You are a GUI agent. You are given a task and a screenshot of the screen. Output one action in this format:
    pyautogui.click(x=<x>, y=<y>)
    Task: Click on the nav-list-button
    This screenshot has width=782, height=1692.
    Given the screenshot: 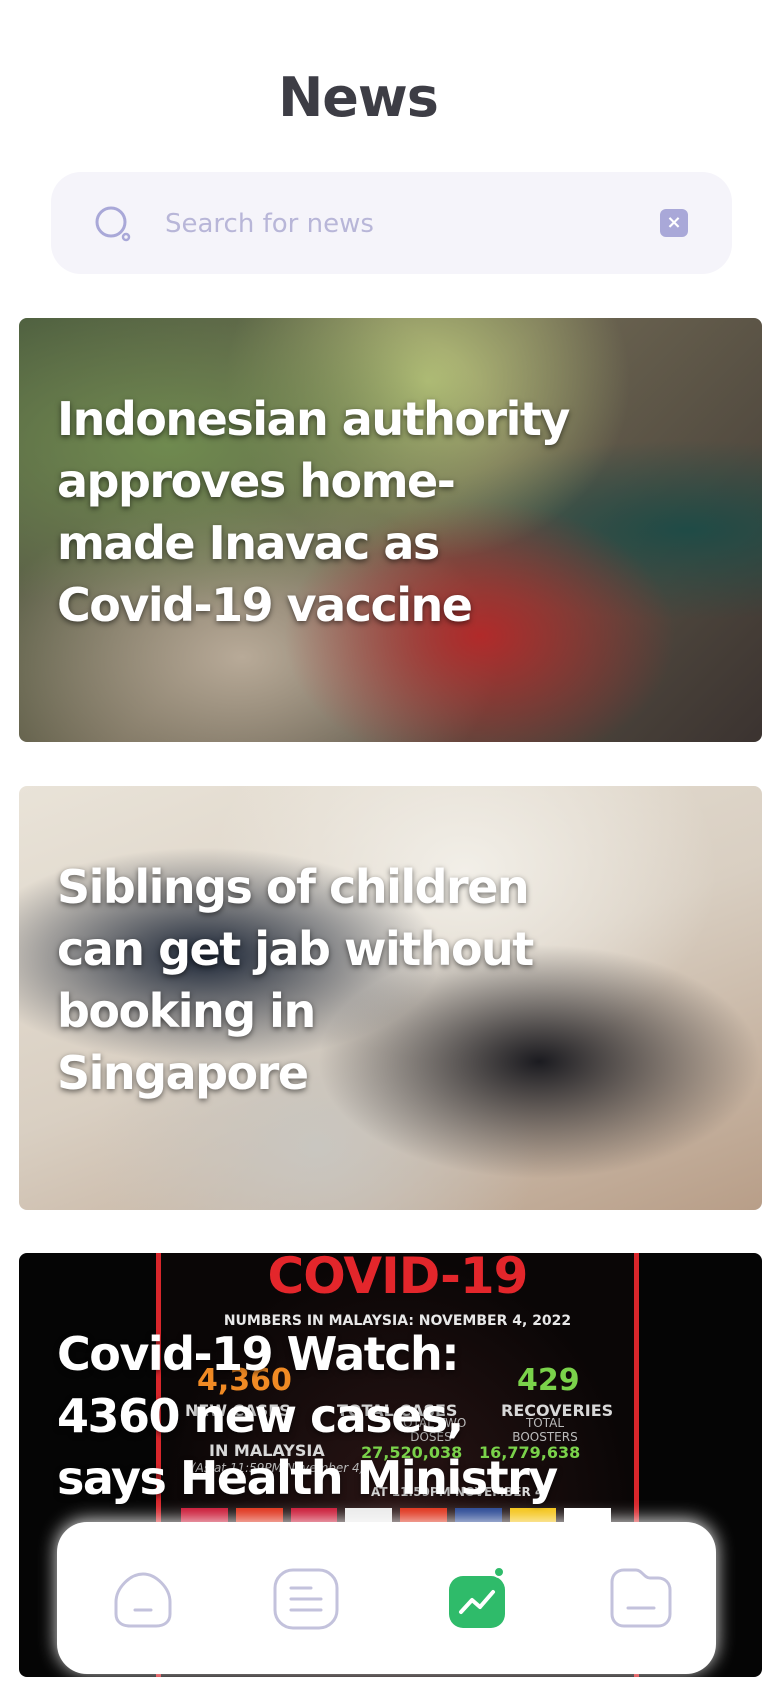 What is the action you would take?
    pyautogui.click(x=306, y=1599)
    